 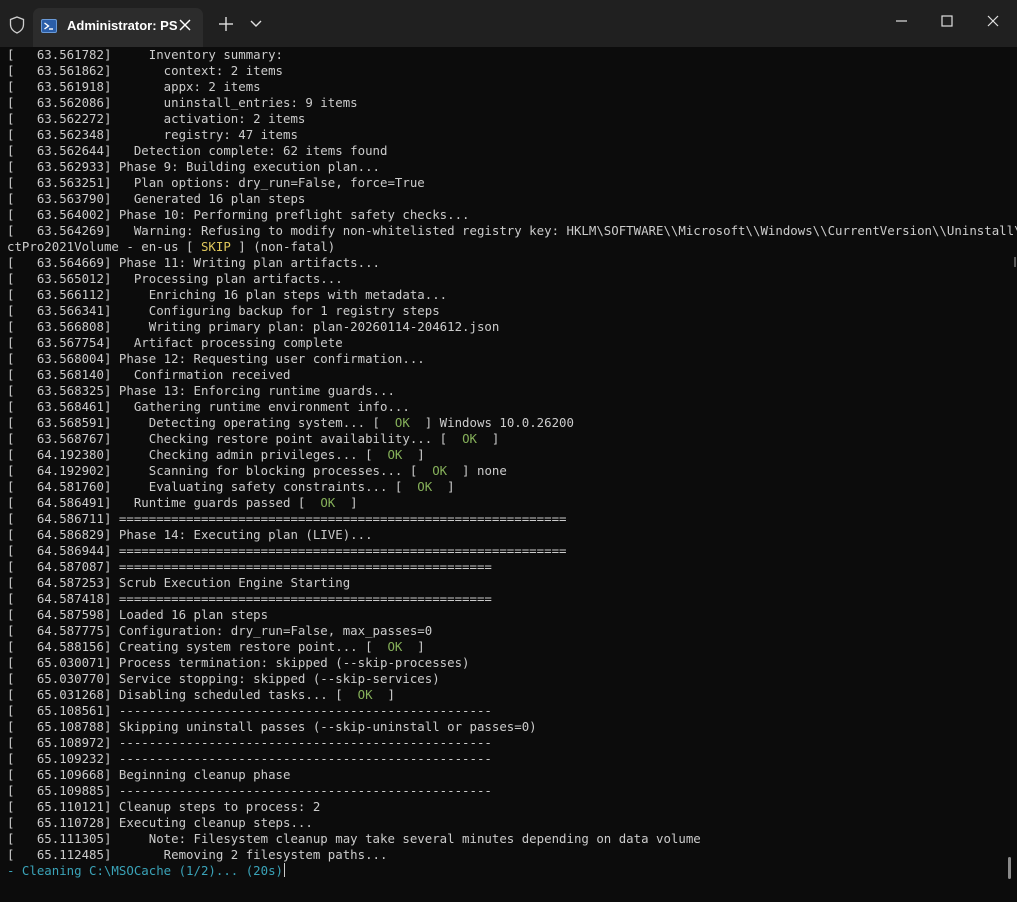 I want to click on close-icon, so click(x=185, y=25).